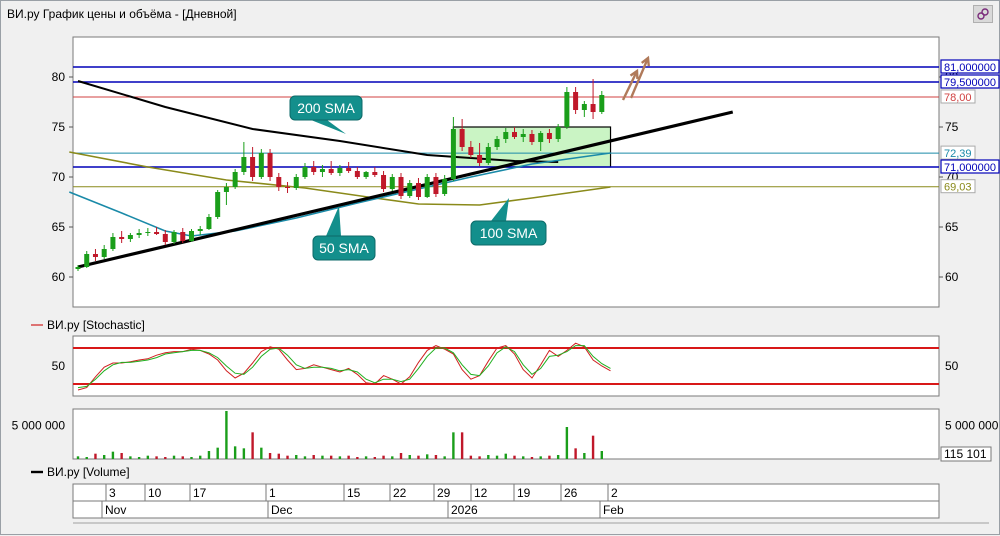 The width and height of the screenshot is (1000, 536). Describe the element at coordinates (464, 510) in the screenshot. I see `date-month-label: 2026` at that location.